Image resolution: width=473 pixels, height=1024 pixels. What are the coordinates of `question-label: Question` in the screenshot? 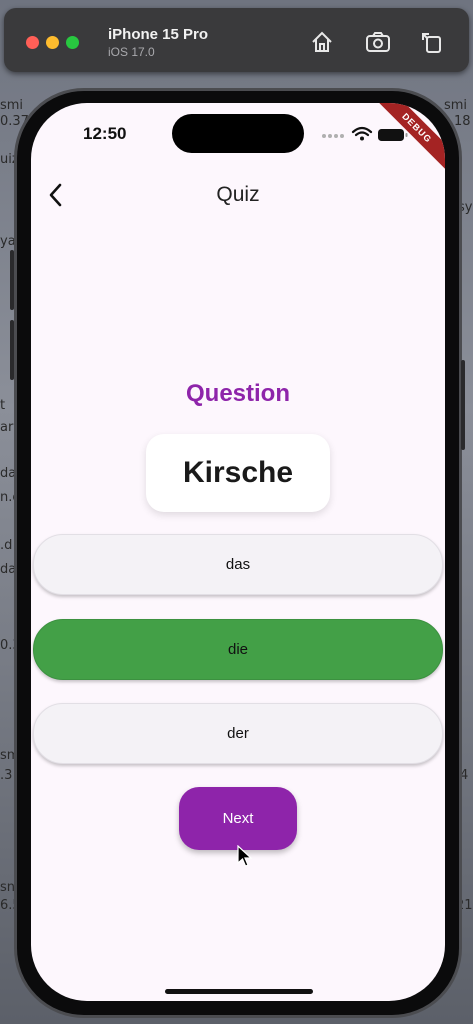 It's located at (237, 393).